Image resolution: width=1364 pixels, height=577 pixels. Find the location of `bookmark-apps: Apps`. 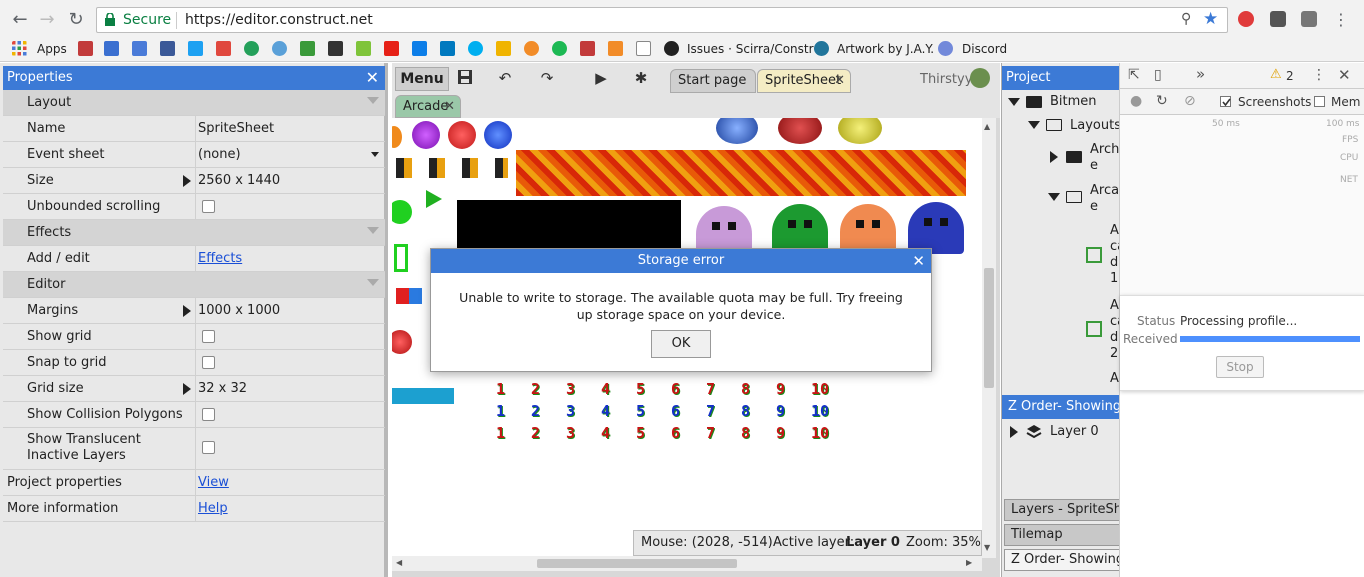

bookmark-apps: Apps is located at coordinates (52, 49).